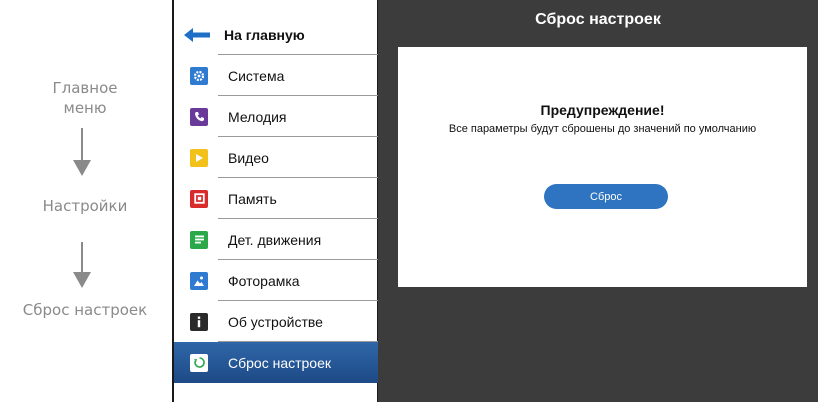  Describe the element at coordinates (199, 157) in the screenshot. I see `play-icon` at that location.